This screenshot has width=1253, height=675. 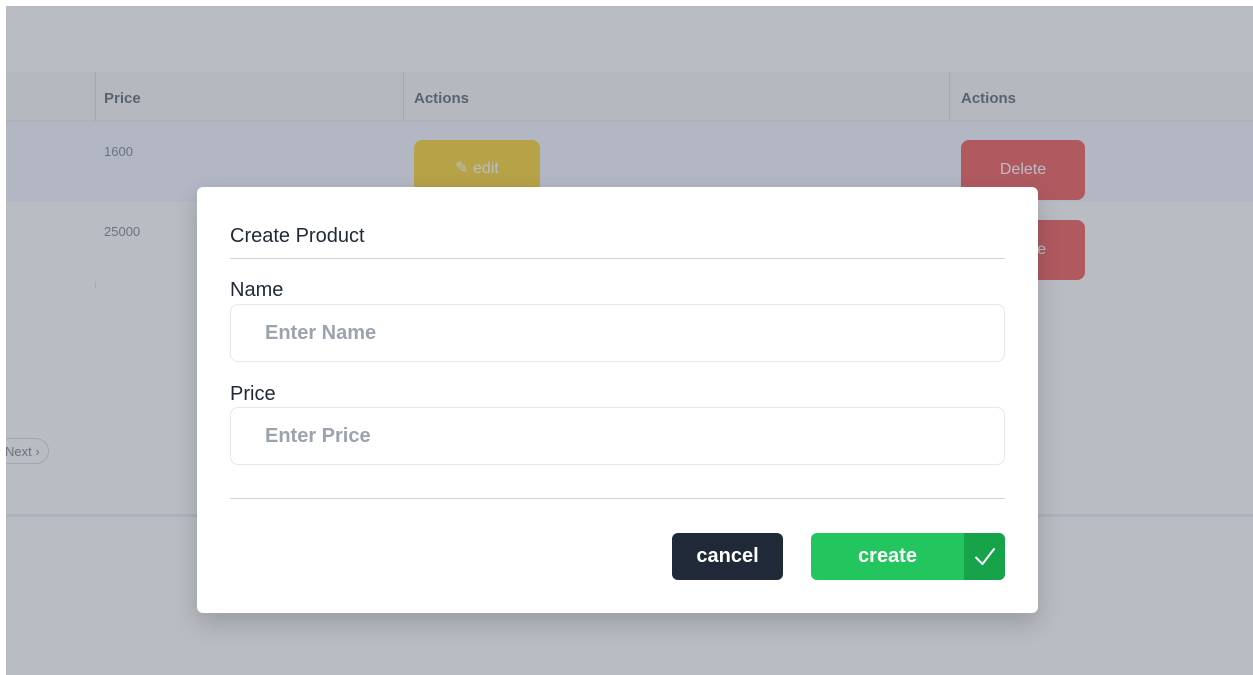 I want to click on price-input, so click(x=617, y=436).